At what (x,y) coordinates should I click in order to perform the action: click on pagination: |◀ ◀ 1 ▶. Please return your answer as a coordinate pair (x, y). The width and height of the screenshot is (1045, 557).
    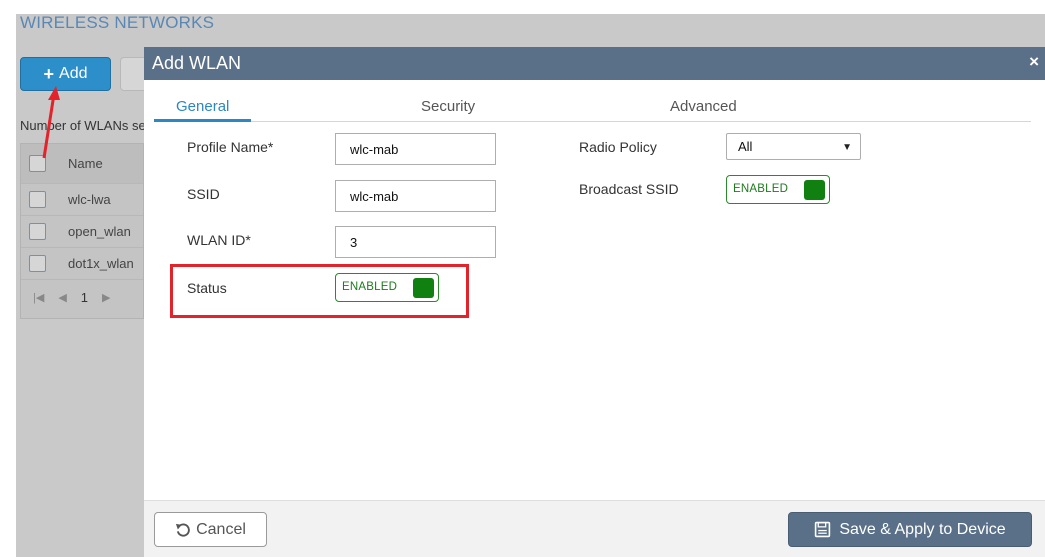
    Looking at the image, I should click on (72, 297).